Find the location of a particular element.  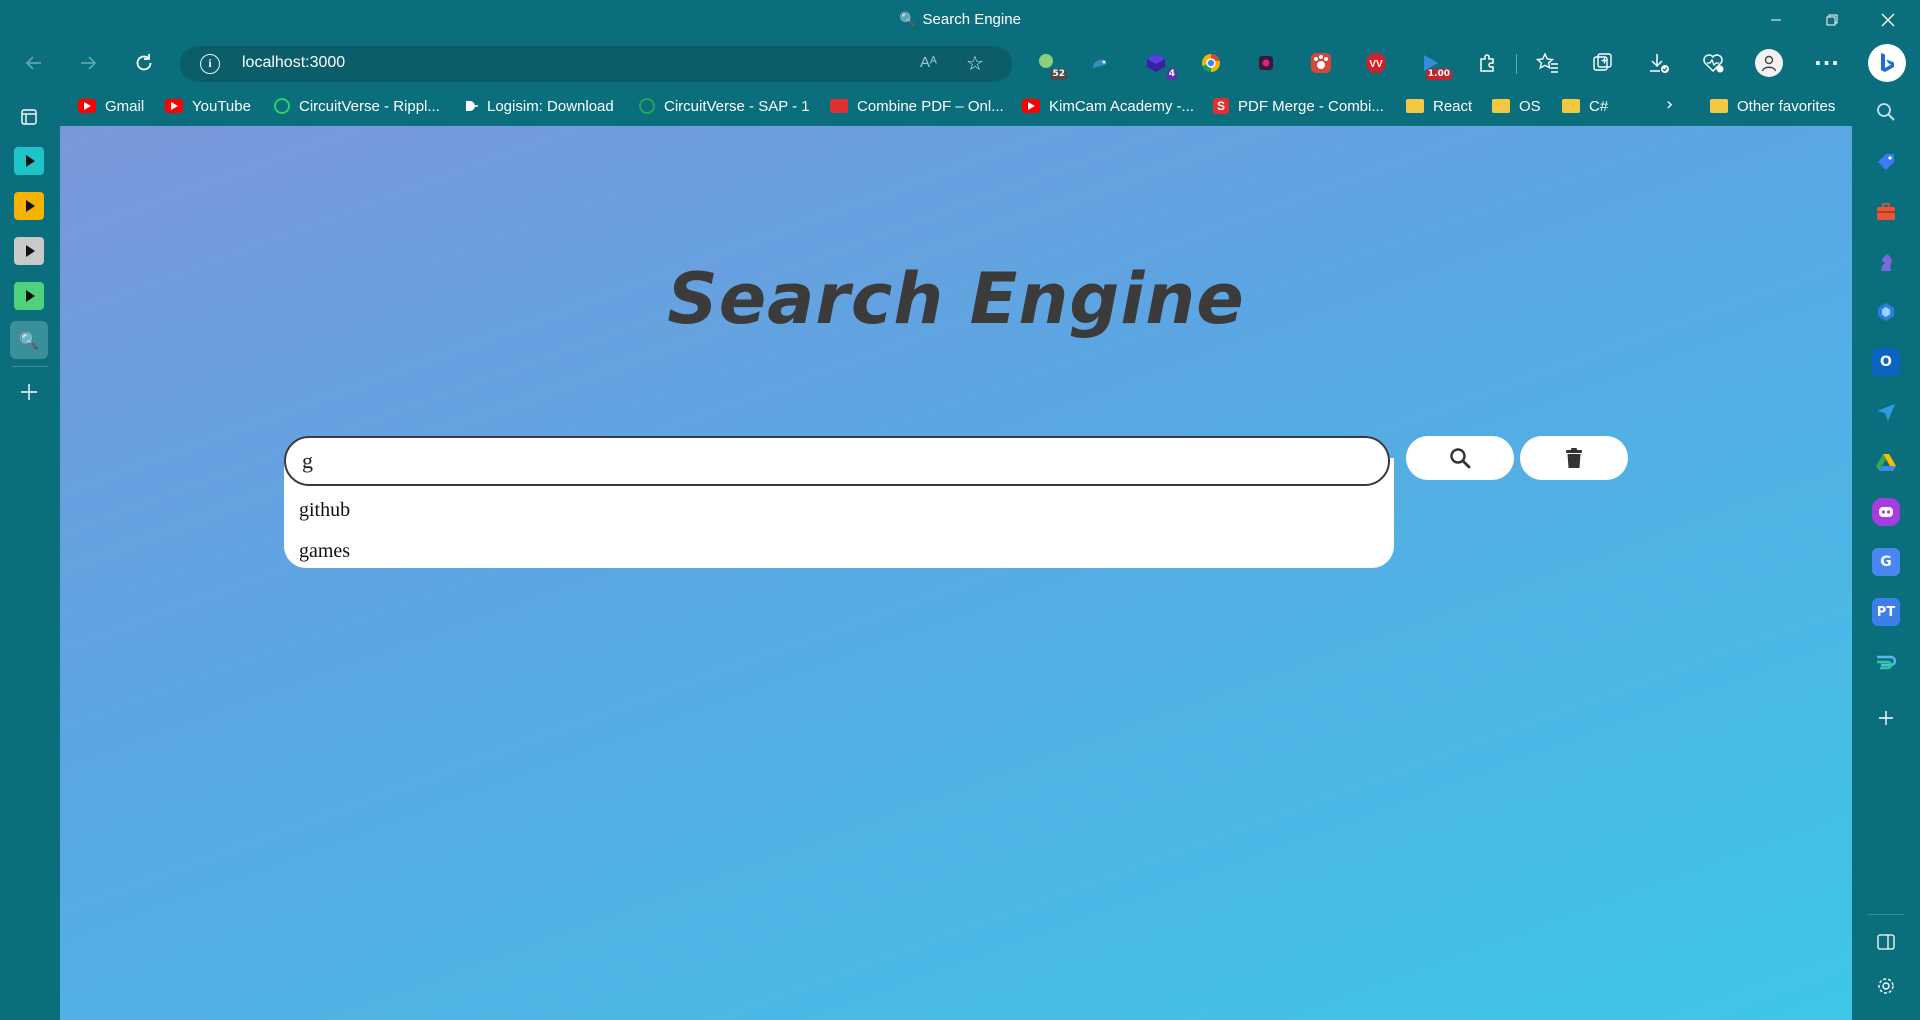

search-input is located at coordinates (837, 461).